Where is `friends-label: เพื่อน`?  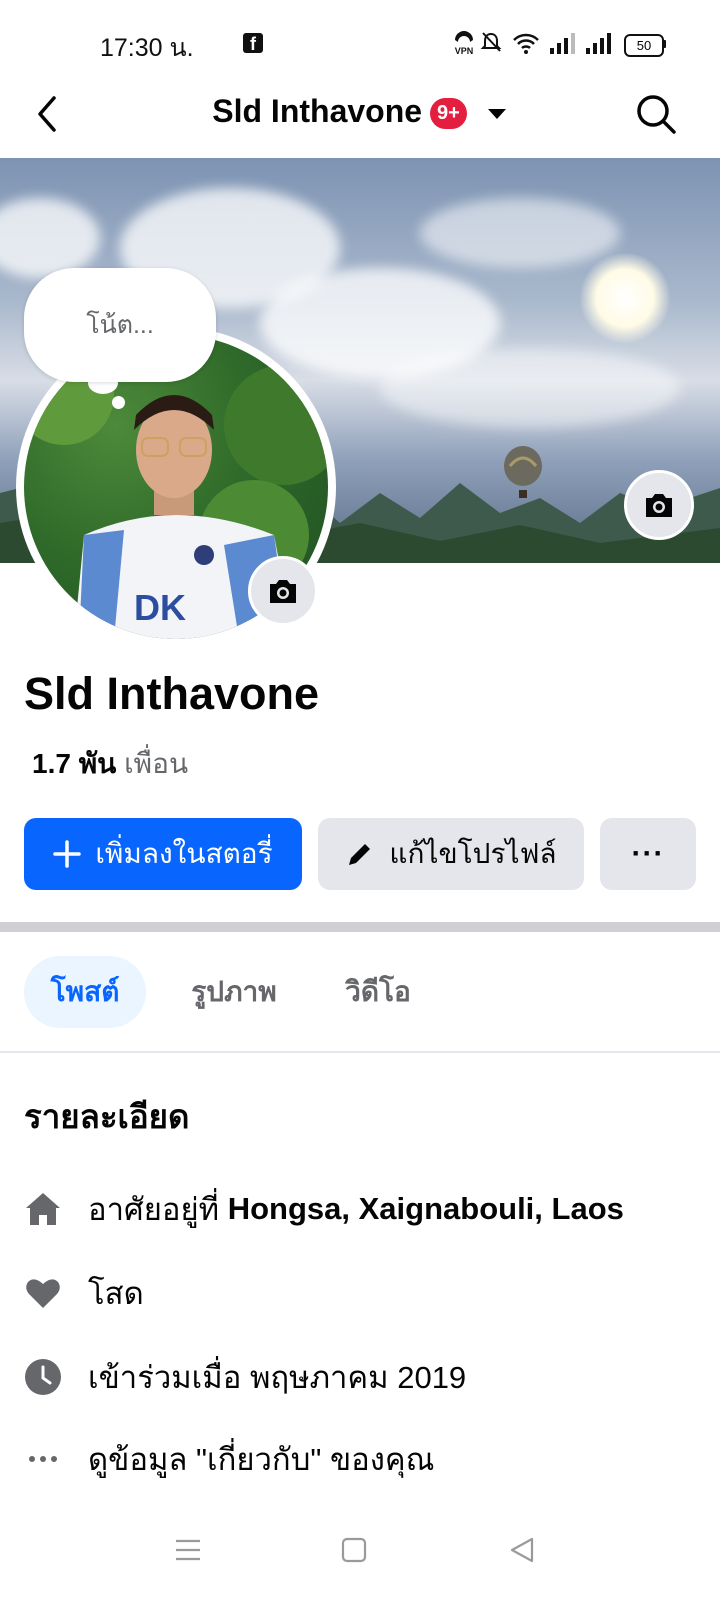 friends-label: เพื่อน is located at coordinates (156, 763).